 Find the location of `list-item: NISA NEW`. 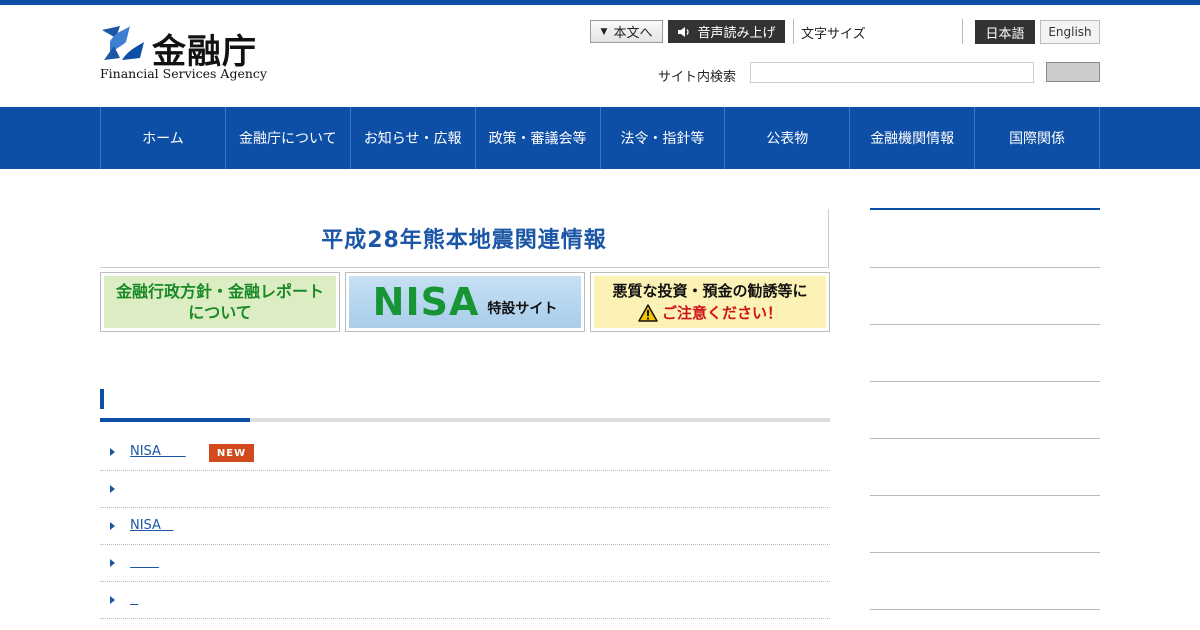

list-item: NISA NEW is located at coordinates (465, 452).